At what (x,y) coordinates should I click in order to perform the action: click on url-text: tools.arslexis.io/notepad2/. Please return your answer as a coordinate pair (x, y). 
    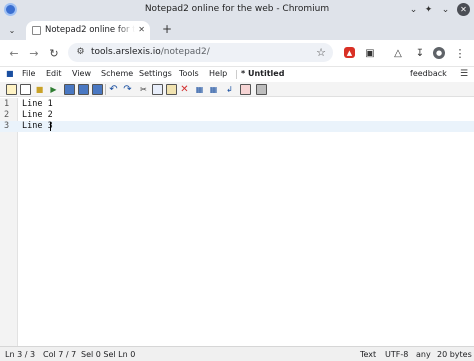
    Looking at the image, I should click on (150, 52).